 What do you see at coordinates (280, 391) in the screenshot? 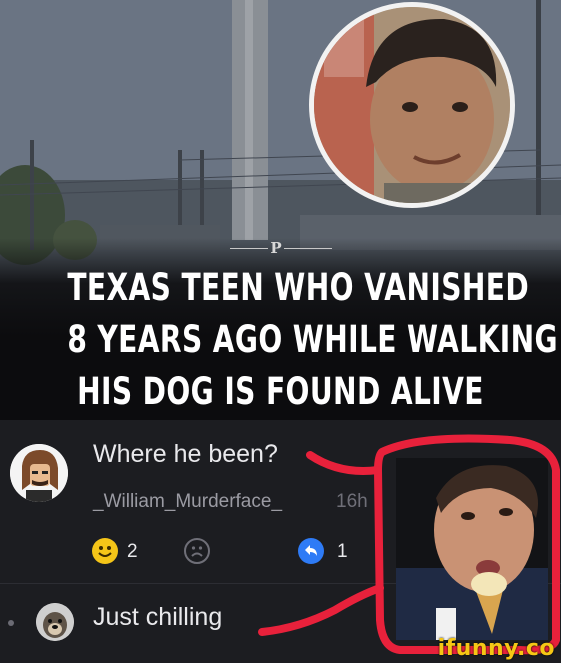
I see `headline-line: HIS DOG IS FOUND ALIVE` at bounding box center [280, 391].